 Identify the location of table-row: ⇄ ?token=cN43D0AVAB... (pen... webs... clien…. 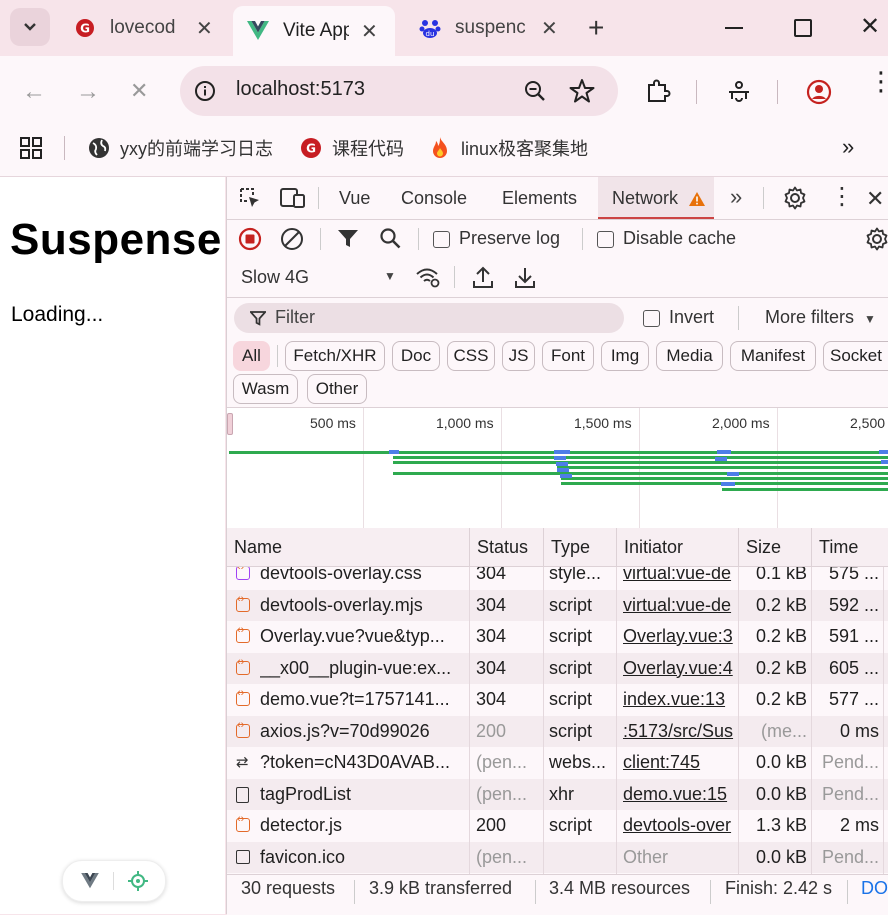
(557, 763).